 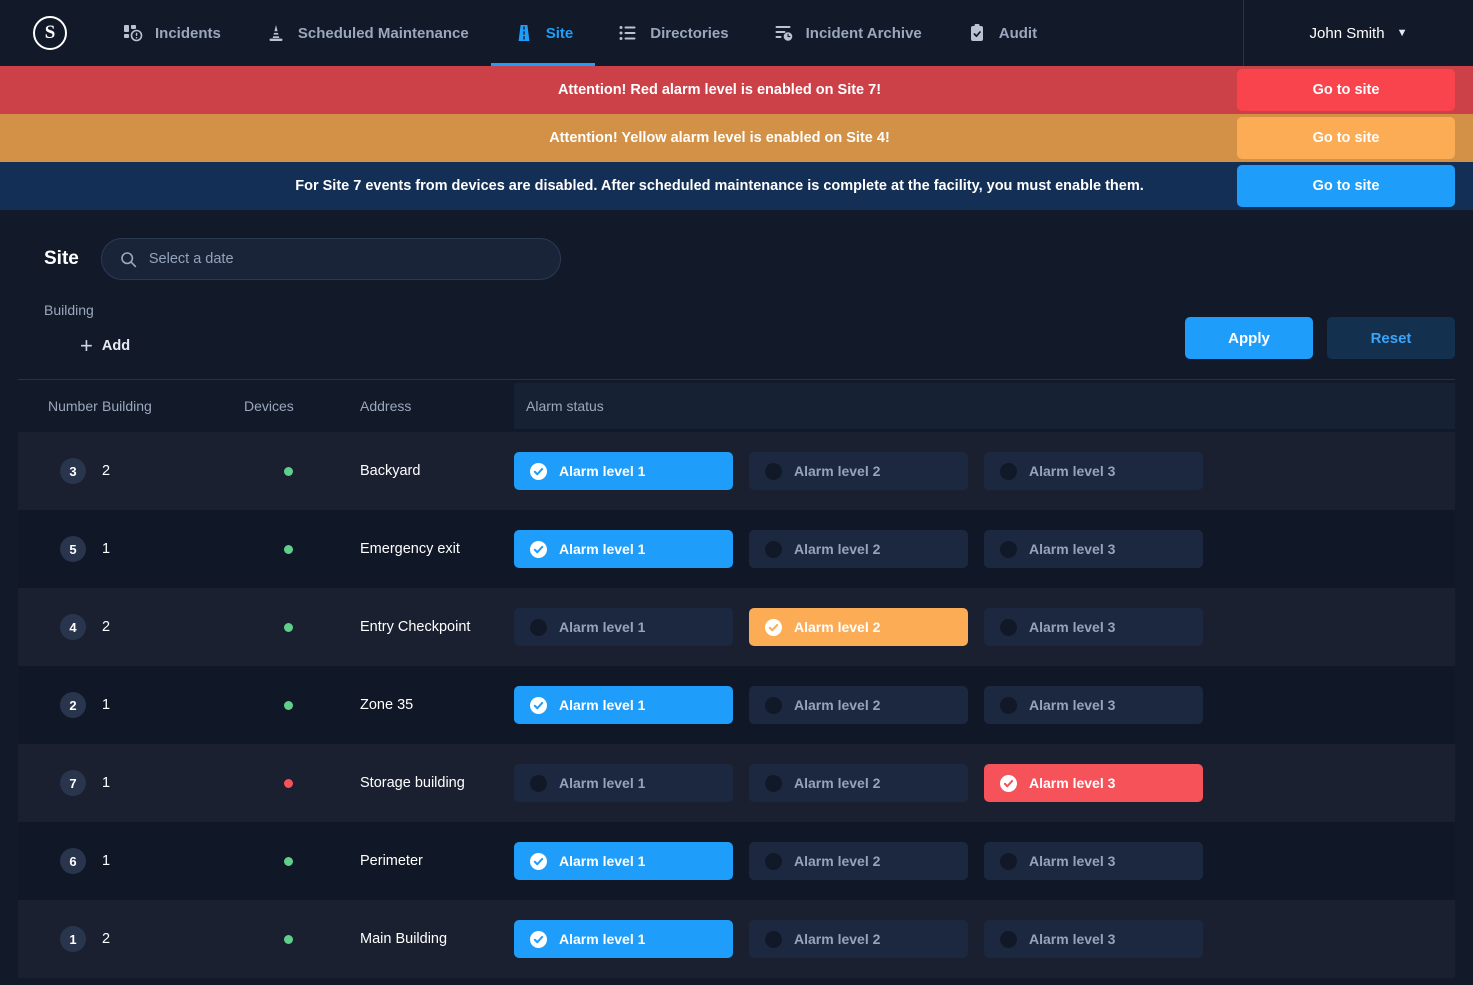 What do you see at coordinates (345, 259) in the screenshot?
I see `date-search-input` at bounding box center [345, 259].